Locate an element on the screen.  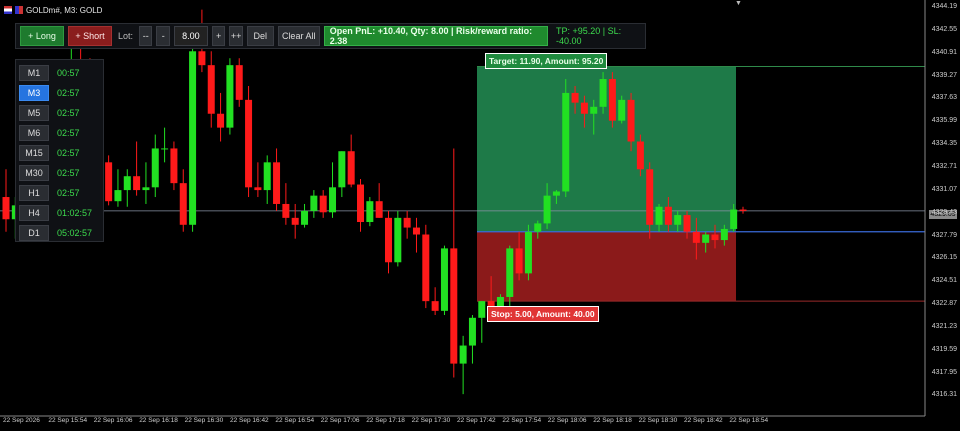
delete-button: Del is located at coordinates (260, 36).